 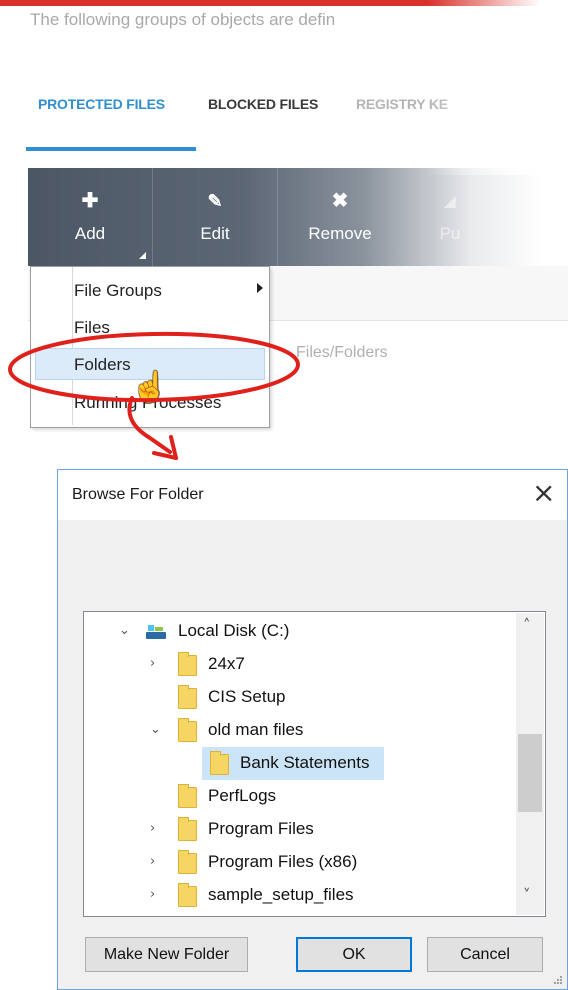 What do you see at coordinates (299, 796) in the screenshot?
I see `tree-item-perflogs: PerfLogs` at bounding box center [299, 796].